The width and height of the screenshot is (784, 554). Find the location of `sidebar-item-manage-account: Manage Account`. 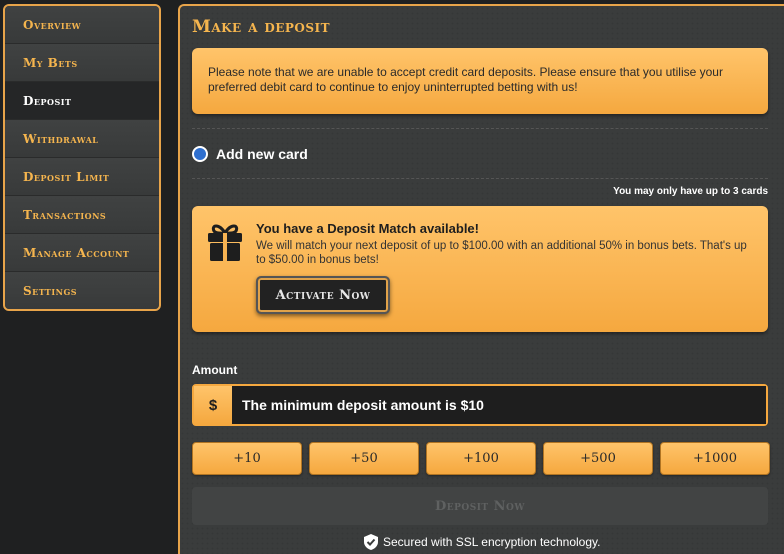

sidebar-item-manage-account: Manage Account is located at coordinates (82, 253).